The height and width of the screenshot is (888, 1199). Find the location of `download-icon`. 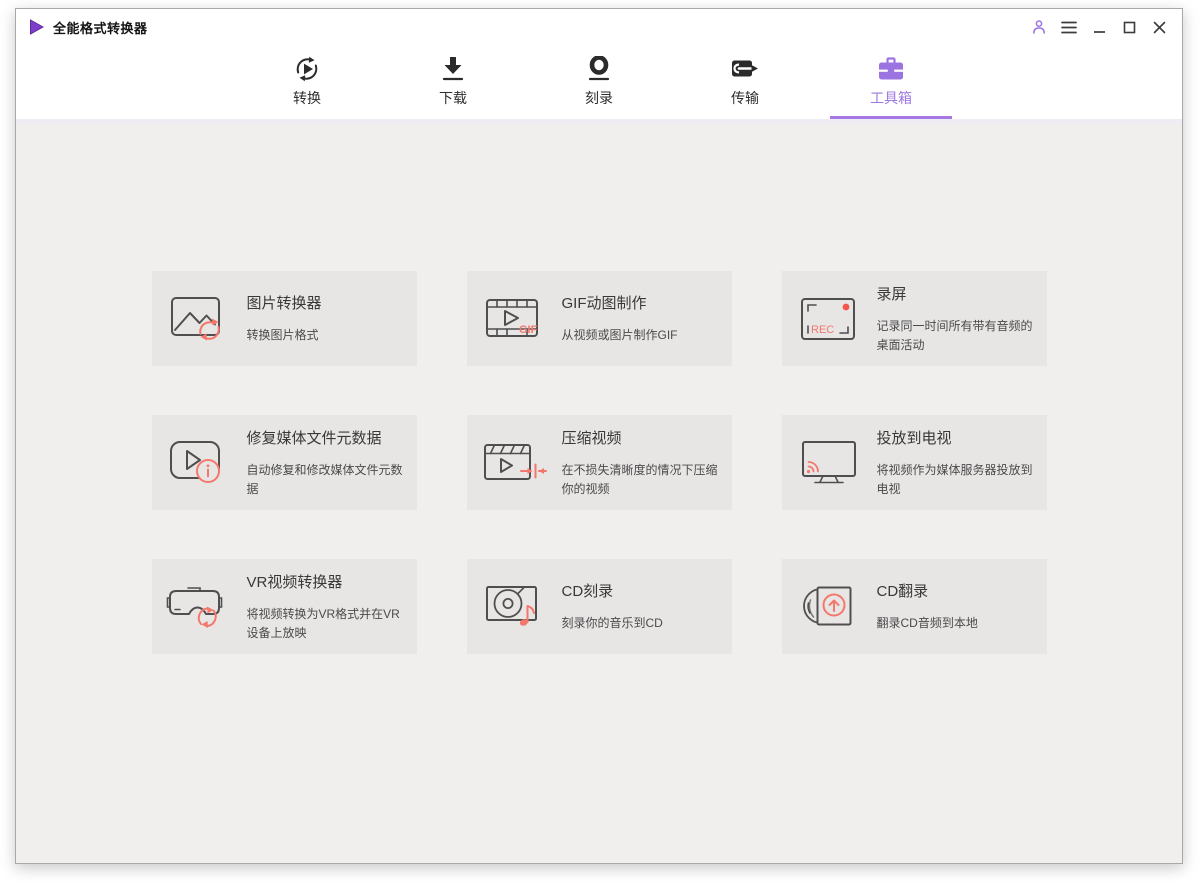

download-icon is located at coordinates (453, 69).